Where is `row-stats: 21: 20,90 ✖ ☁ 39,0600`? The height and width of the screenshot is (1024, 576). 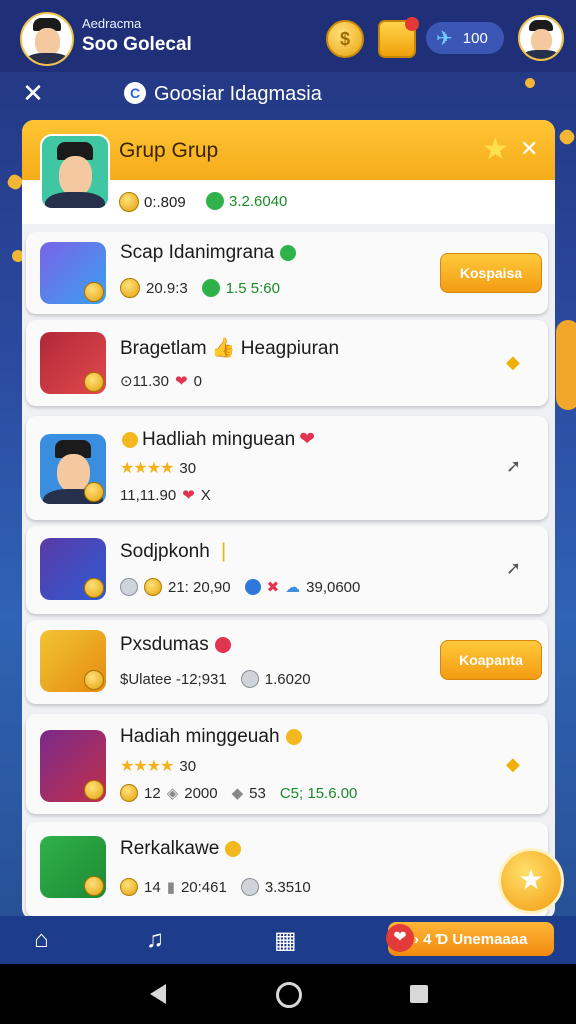
row-stats: 21: 20,90 ✖ ☁ 39,0600 is located at coordinates (240, 587).